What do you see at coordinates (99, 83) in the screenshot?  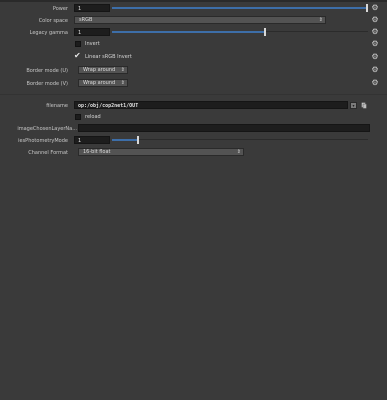 I see `border-mode-v-value: Wrap around` at bounding box center [99, 83].